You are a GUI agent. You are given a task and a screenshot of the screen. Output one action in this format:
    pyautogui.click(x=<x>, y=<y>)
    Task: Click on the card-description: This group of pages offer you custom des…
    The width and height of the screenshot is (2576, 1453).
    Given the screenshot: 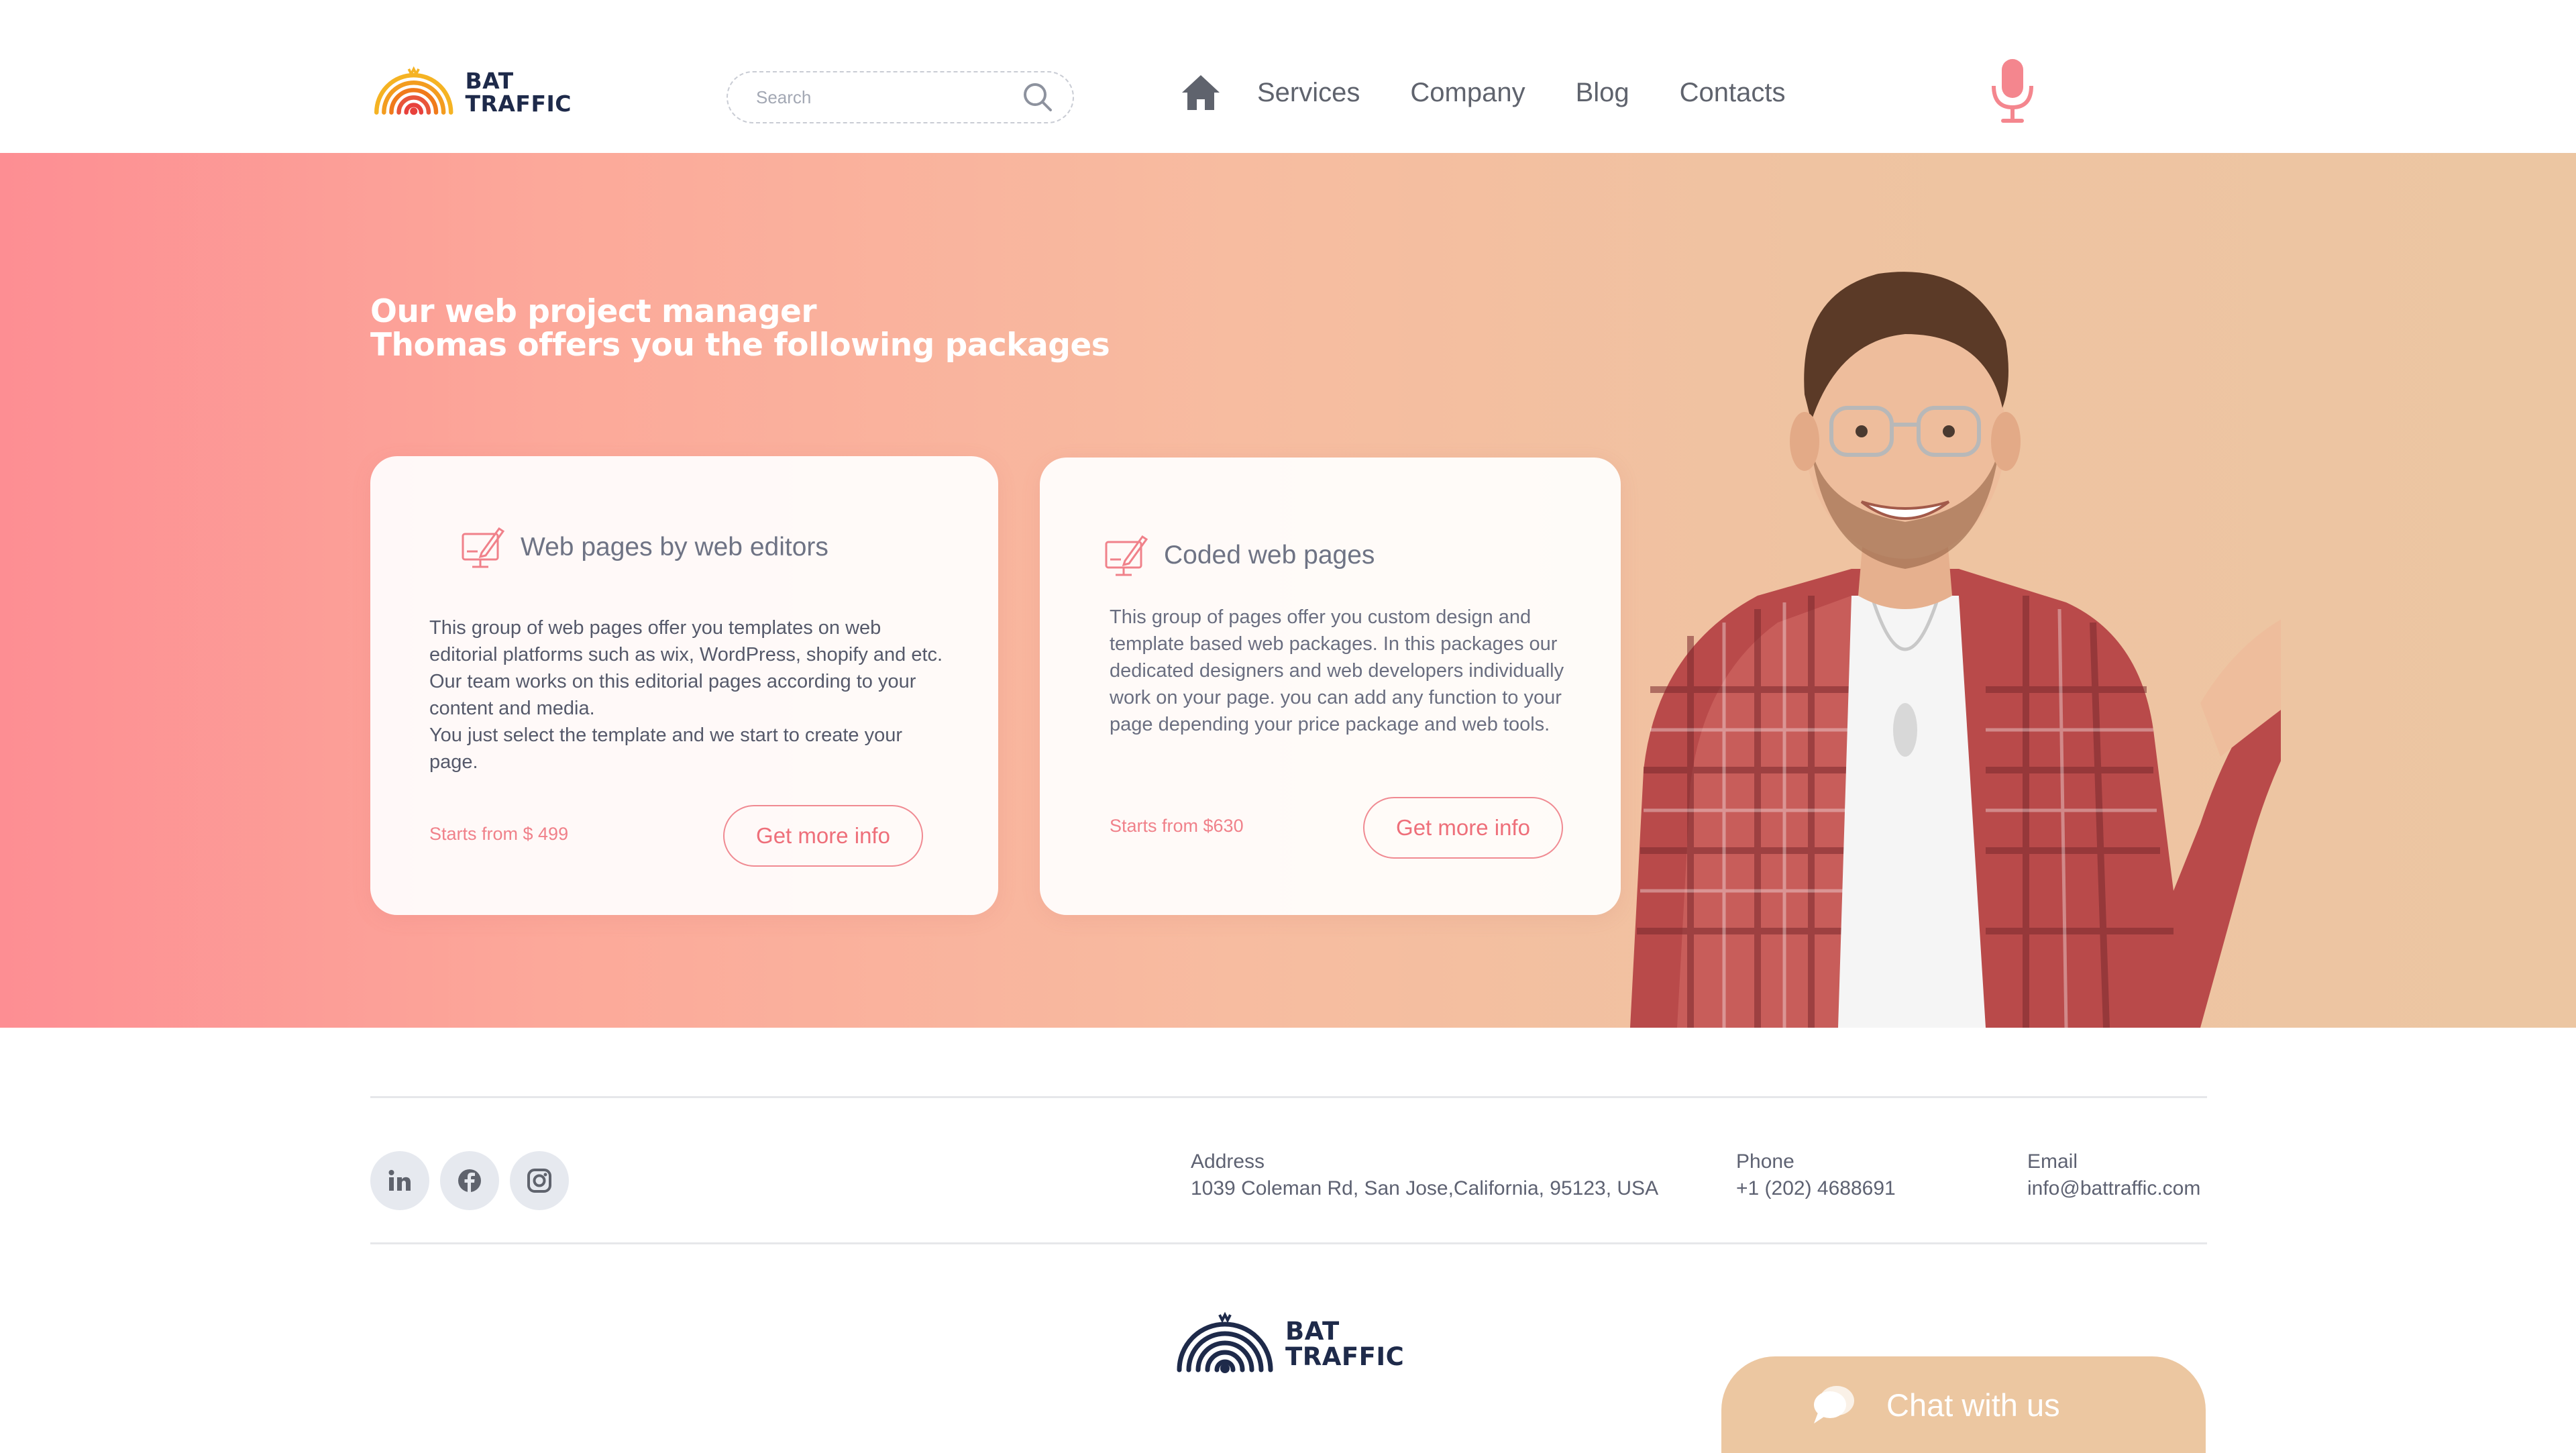 What is the action you would take?
    pyautogui.click(x=1337, y=671)
    